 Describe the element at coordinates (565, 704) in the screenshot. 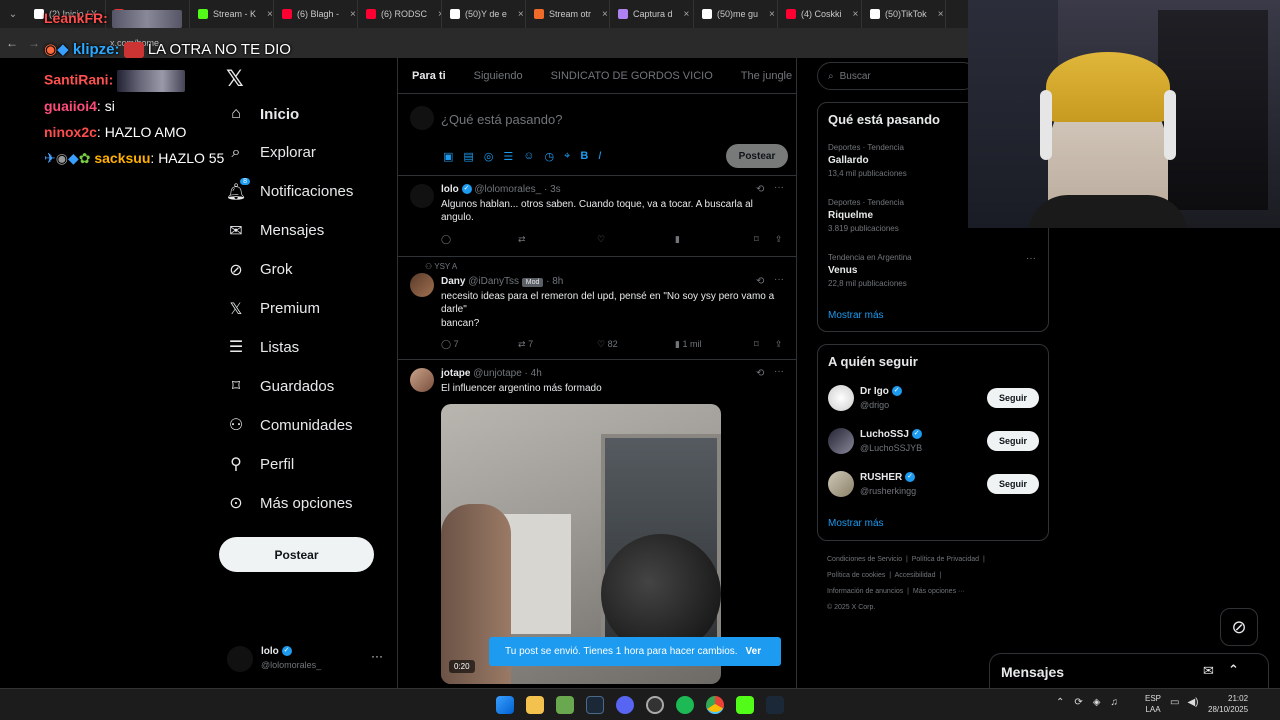

I see `app-icon` at that location.